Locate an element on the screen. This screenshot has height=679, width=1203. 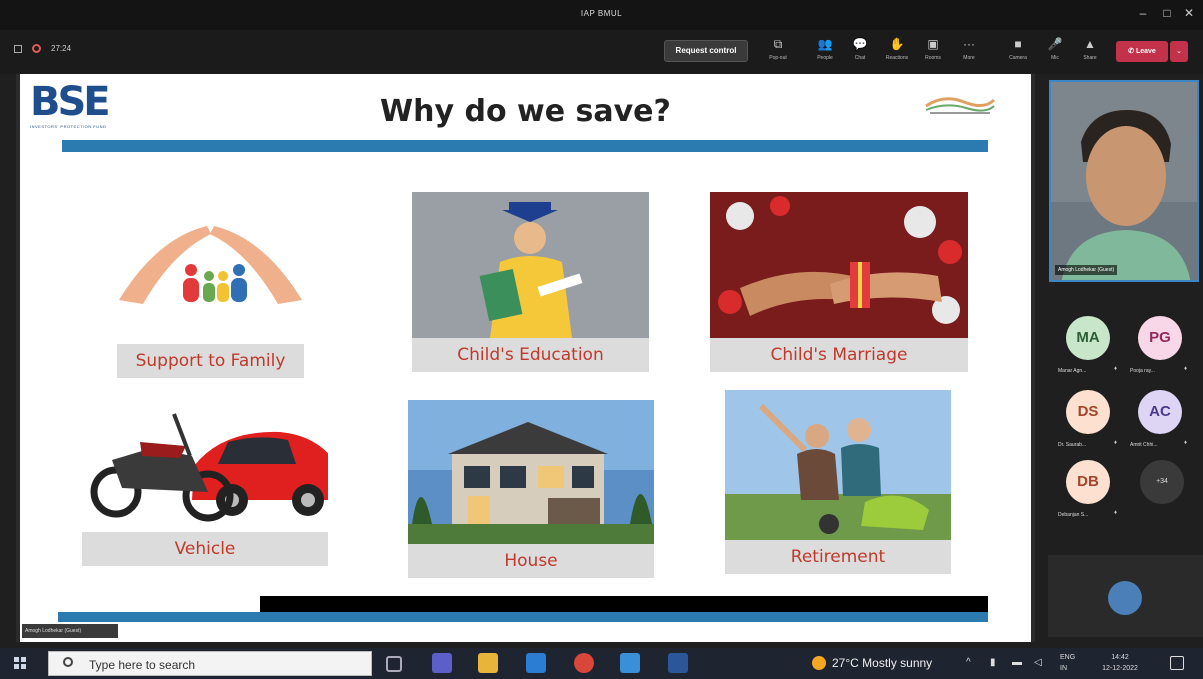
title-divider is located at coordinates (525, 146).